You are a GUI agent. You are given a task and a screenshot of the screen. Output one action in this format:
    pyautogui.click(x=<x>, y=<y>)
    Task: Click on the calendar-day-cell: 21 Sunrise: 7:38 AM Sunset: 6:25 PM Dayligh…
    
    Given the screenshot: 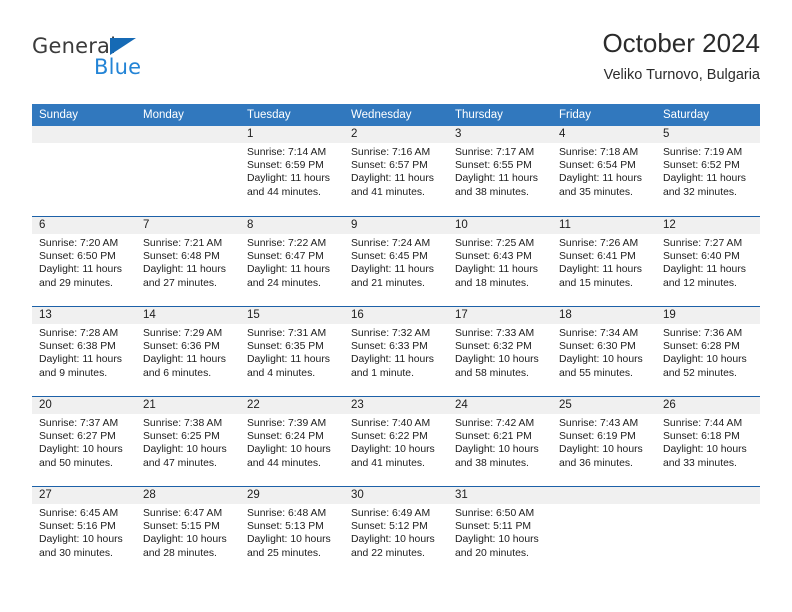 What is the action you would take?
    pyautogui.click(x=188, y=441)
    